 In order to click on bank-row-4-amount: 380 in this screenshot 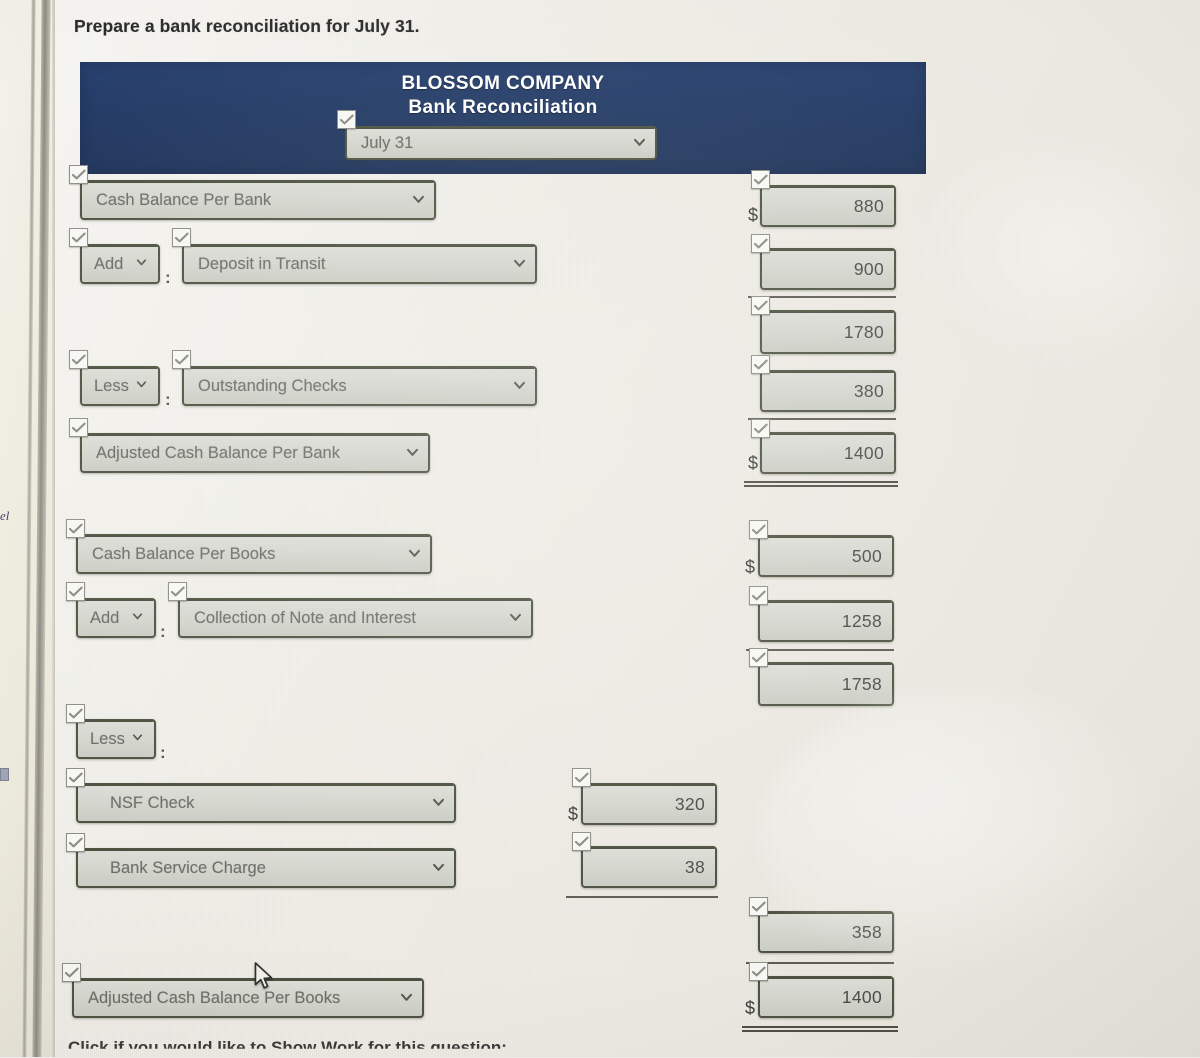, I will do `click(868, 390)`.